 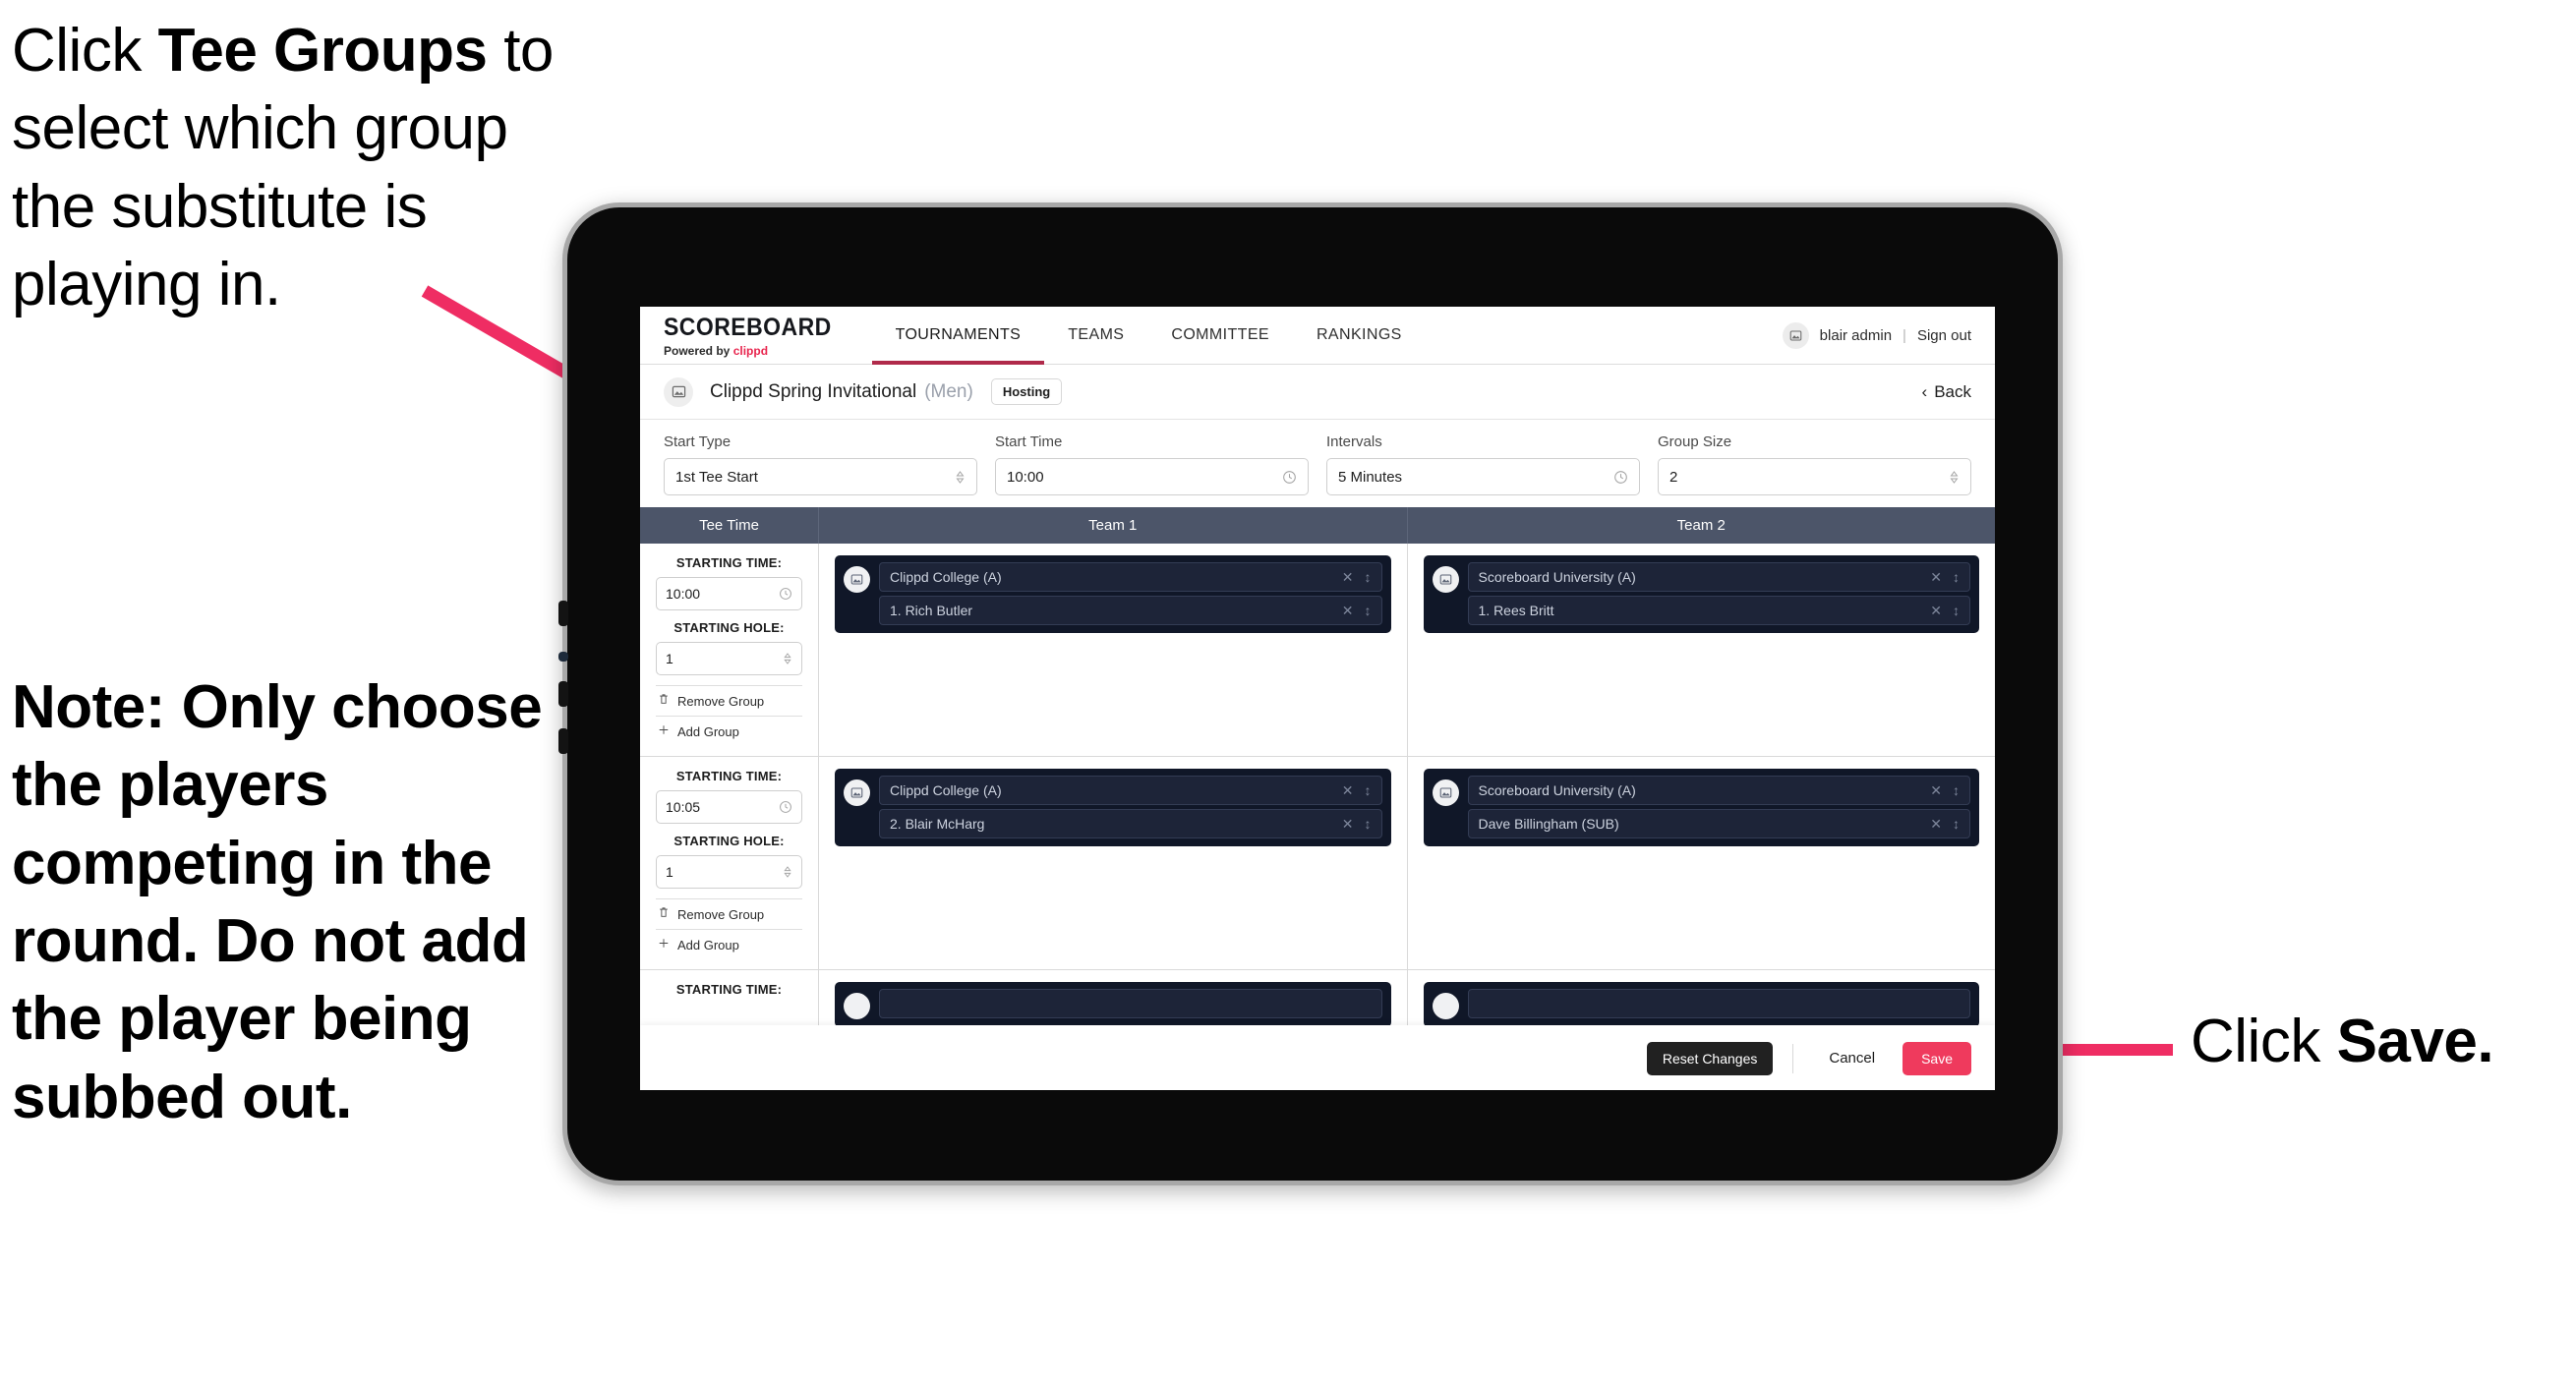 What do you see at coordinates (1357, 577) in the screenshot?
I see `chip-actions: ✕ ↕` at bounding box center [1357, 577].